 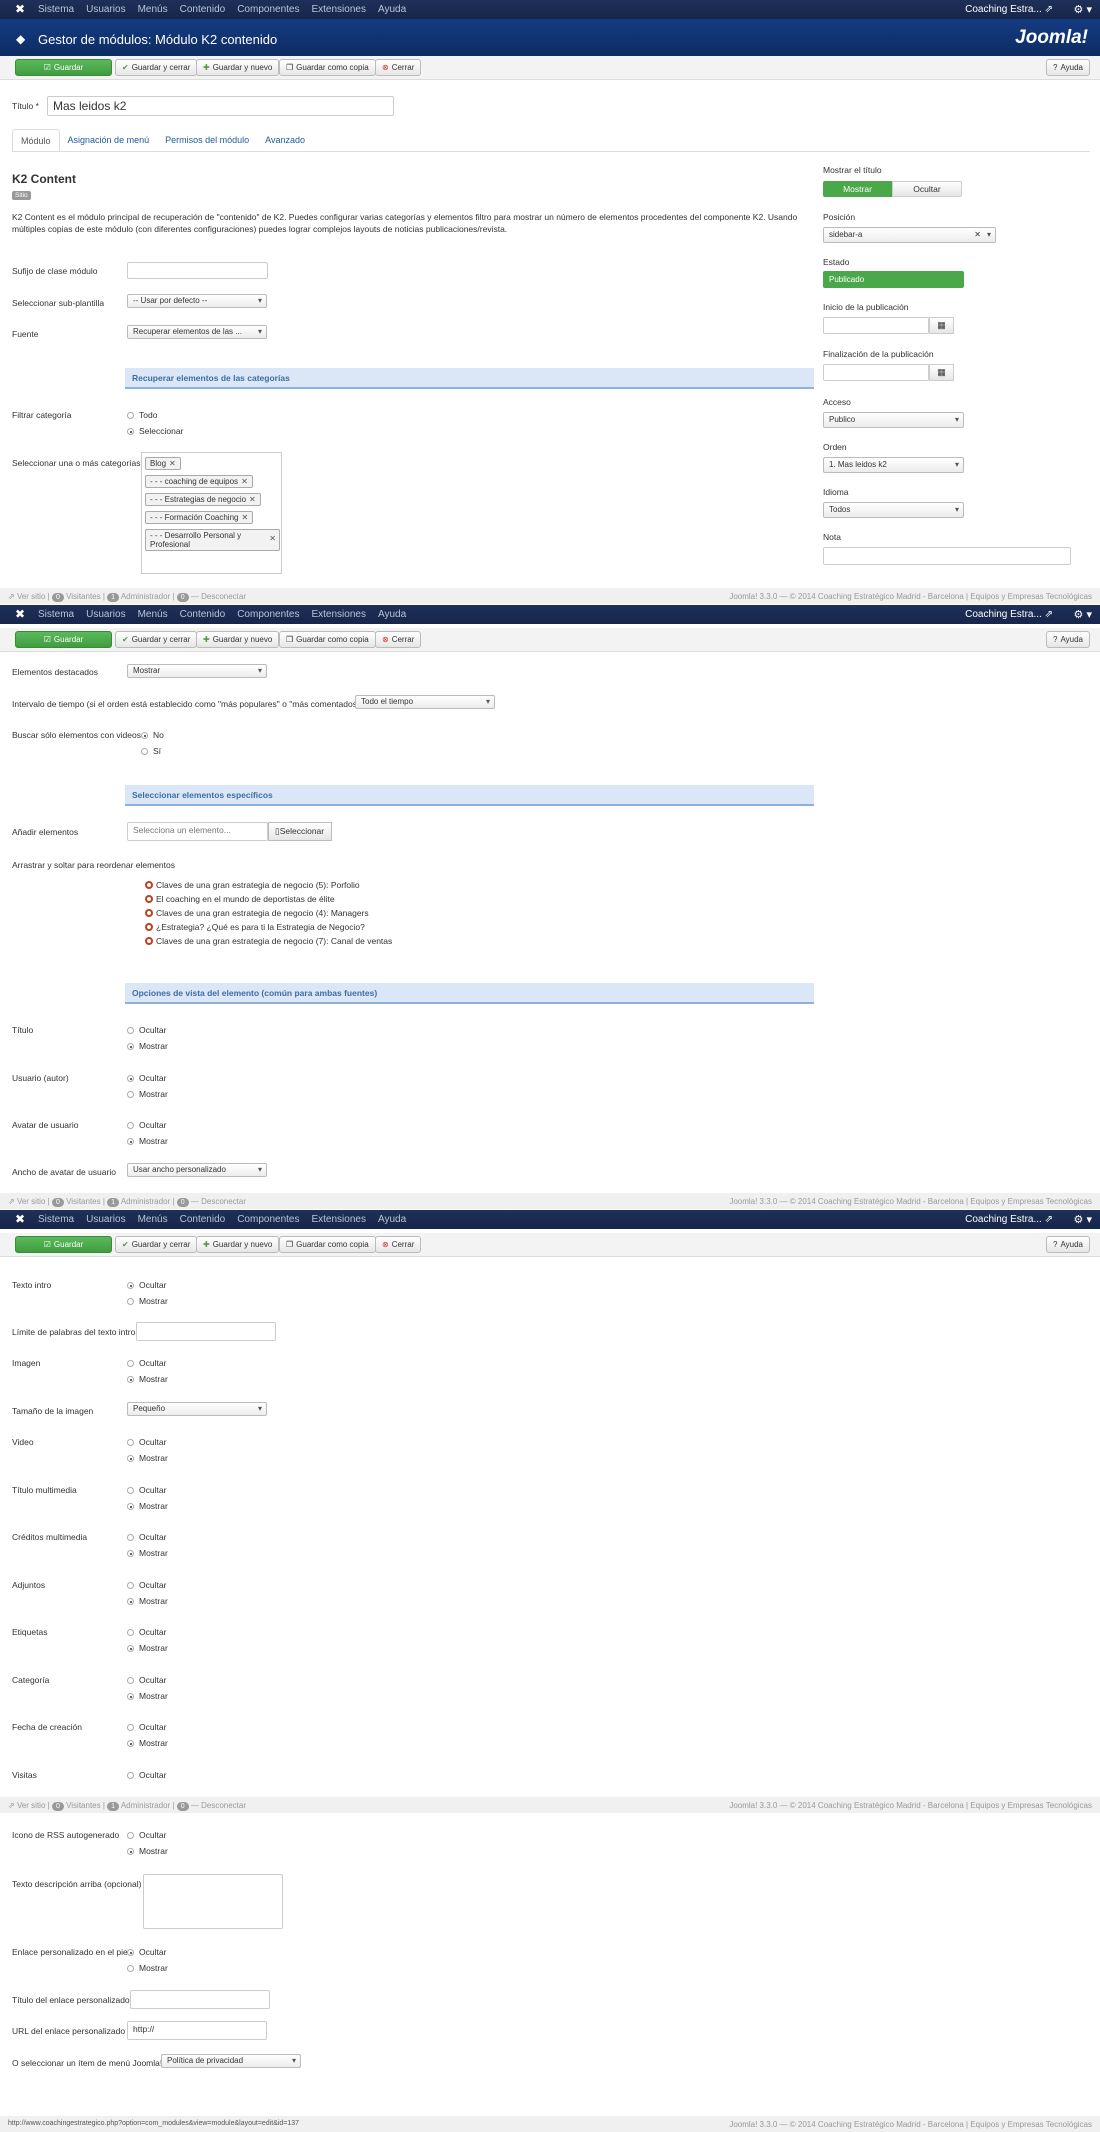 What do you see at coordinates (147, 1301) in the screenshot?
I see `intro-show-radio: Mostrar` at bounding box center [147, 1301].